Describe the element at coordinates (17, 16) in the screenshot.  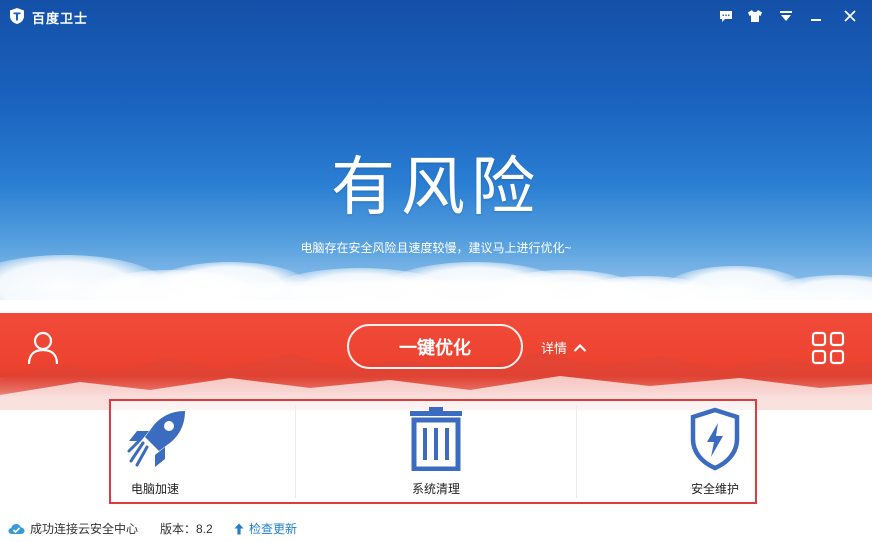
I see `baidu-guard-logo-icon` at that location.